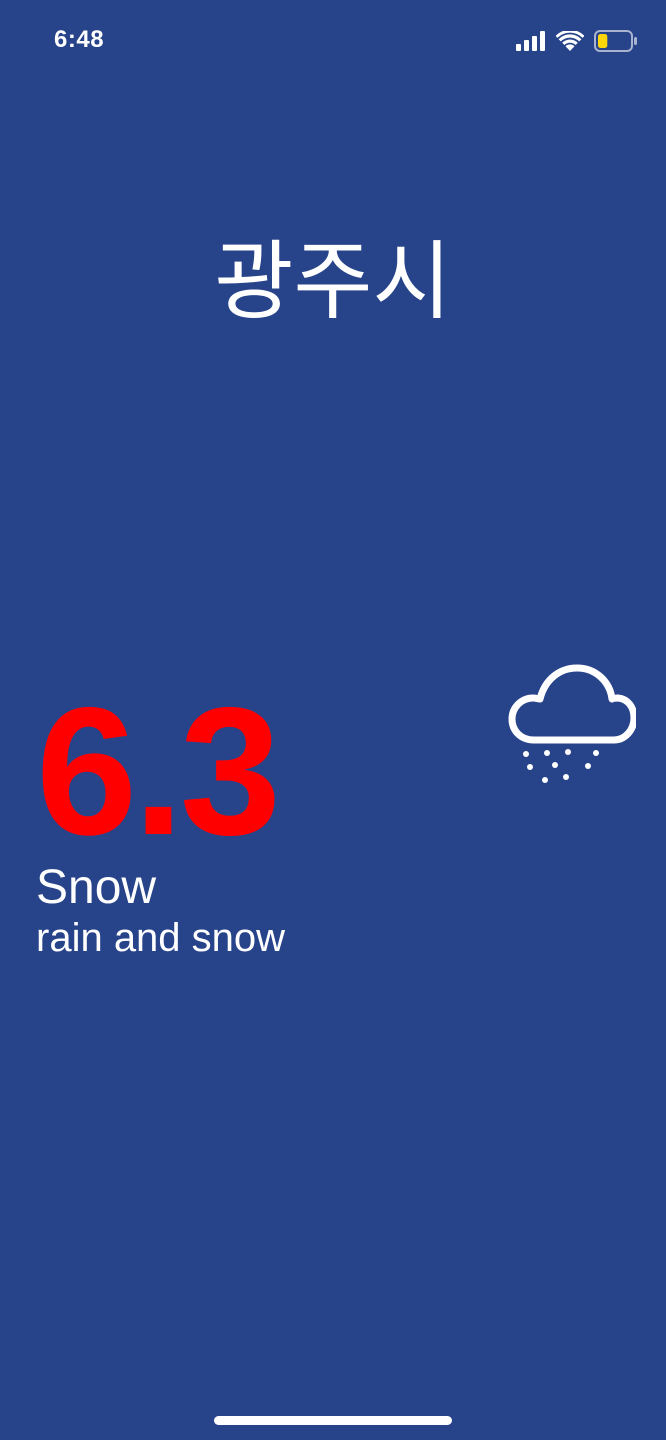 This screenshot has height=1440, width=666. What do you see at coordinates (531, 41) in the screenshot?
I see `cellular-signal-icon` at bounding box center [531, 41].